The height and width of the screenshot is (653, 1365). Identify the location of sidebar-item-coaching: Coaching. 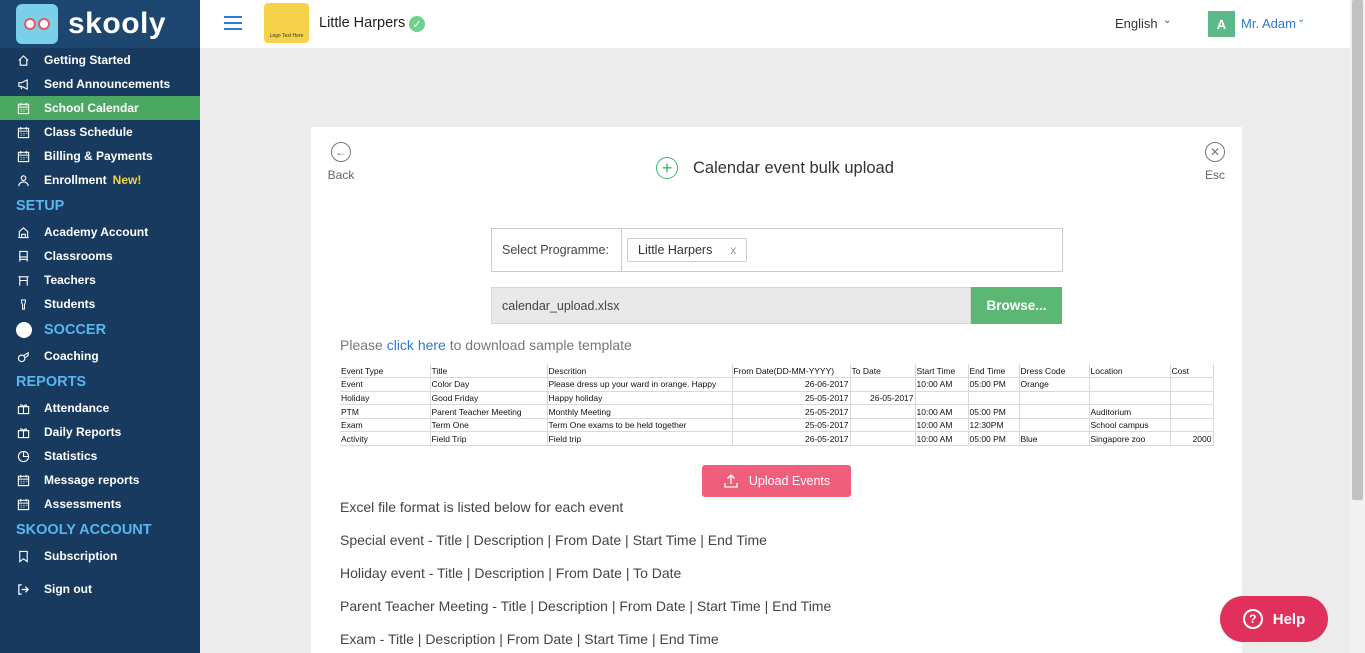
(100, 356).